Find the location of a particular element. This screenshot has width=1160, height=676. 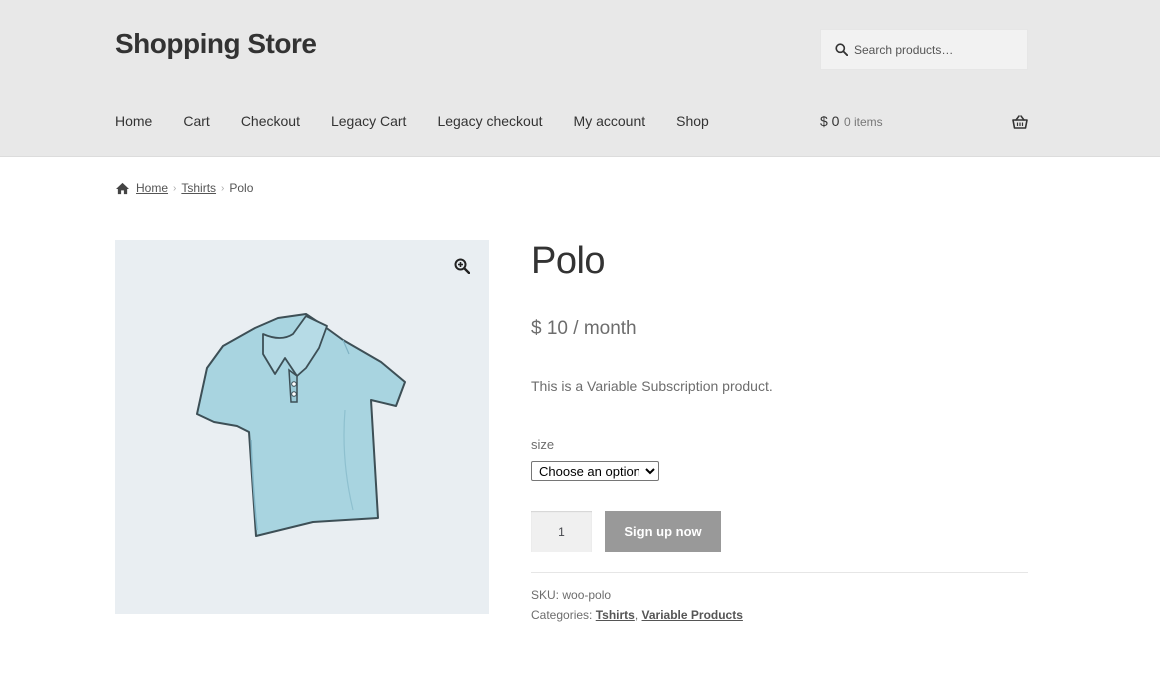

product-price: $ 10 / month is located at coordinates (584, 328).